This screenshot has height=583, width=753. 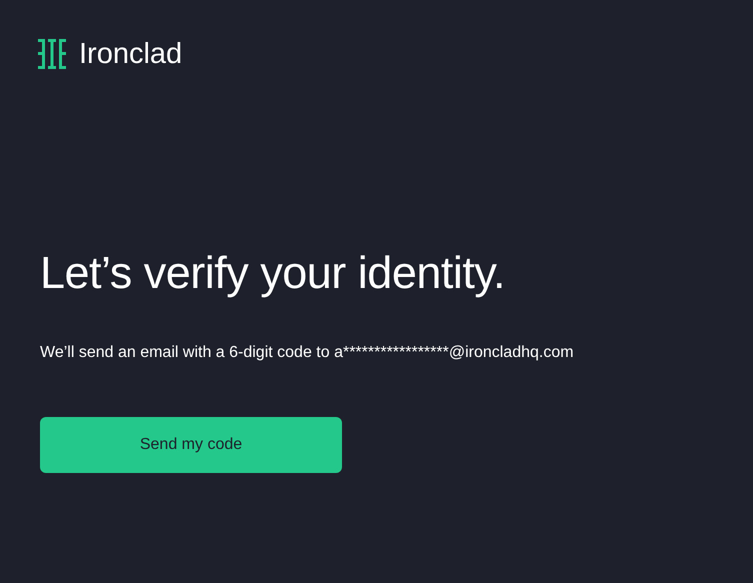 What do you see at coordinates (130, 54) in the screenshot?
I see `brand-name: Ironclad` at bounding box center [130, 54].